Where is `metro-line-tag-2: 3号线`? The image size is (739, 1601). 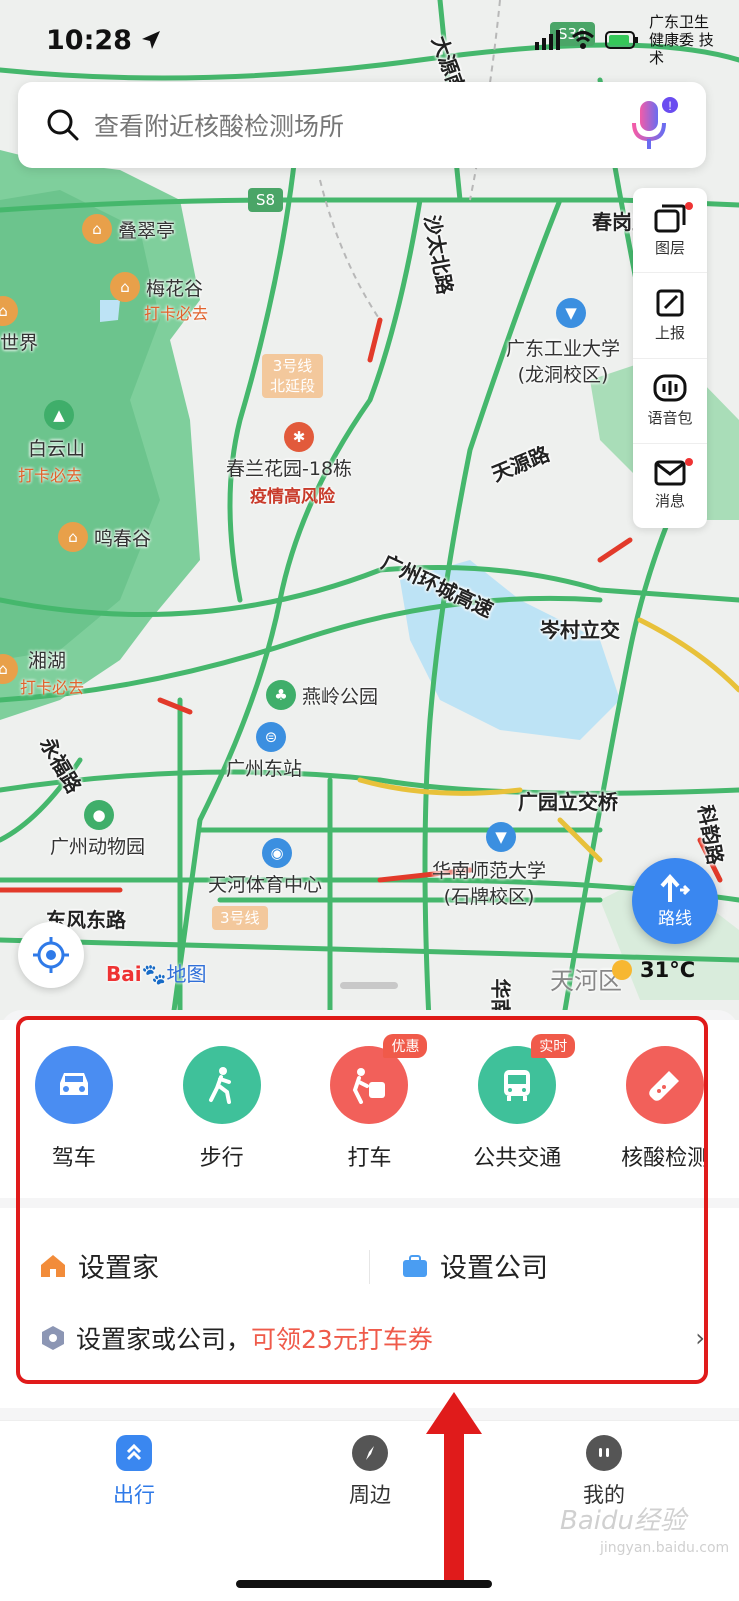 metro-line-tag-2: 3号线 is located at coordinates (240, 918).